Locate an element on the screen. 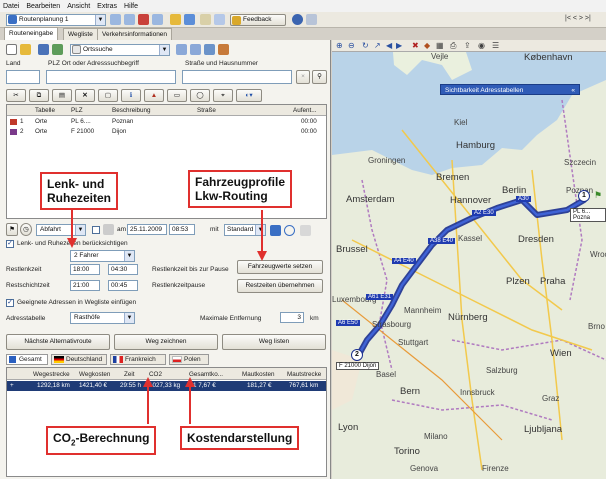 This screenshot has width=606, height=479. help-icon is located at coordinates (297, 19).